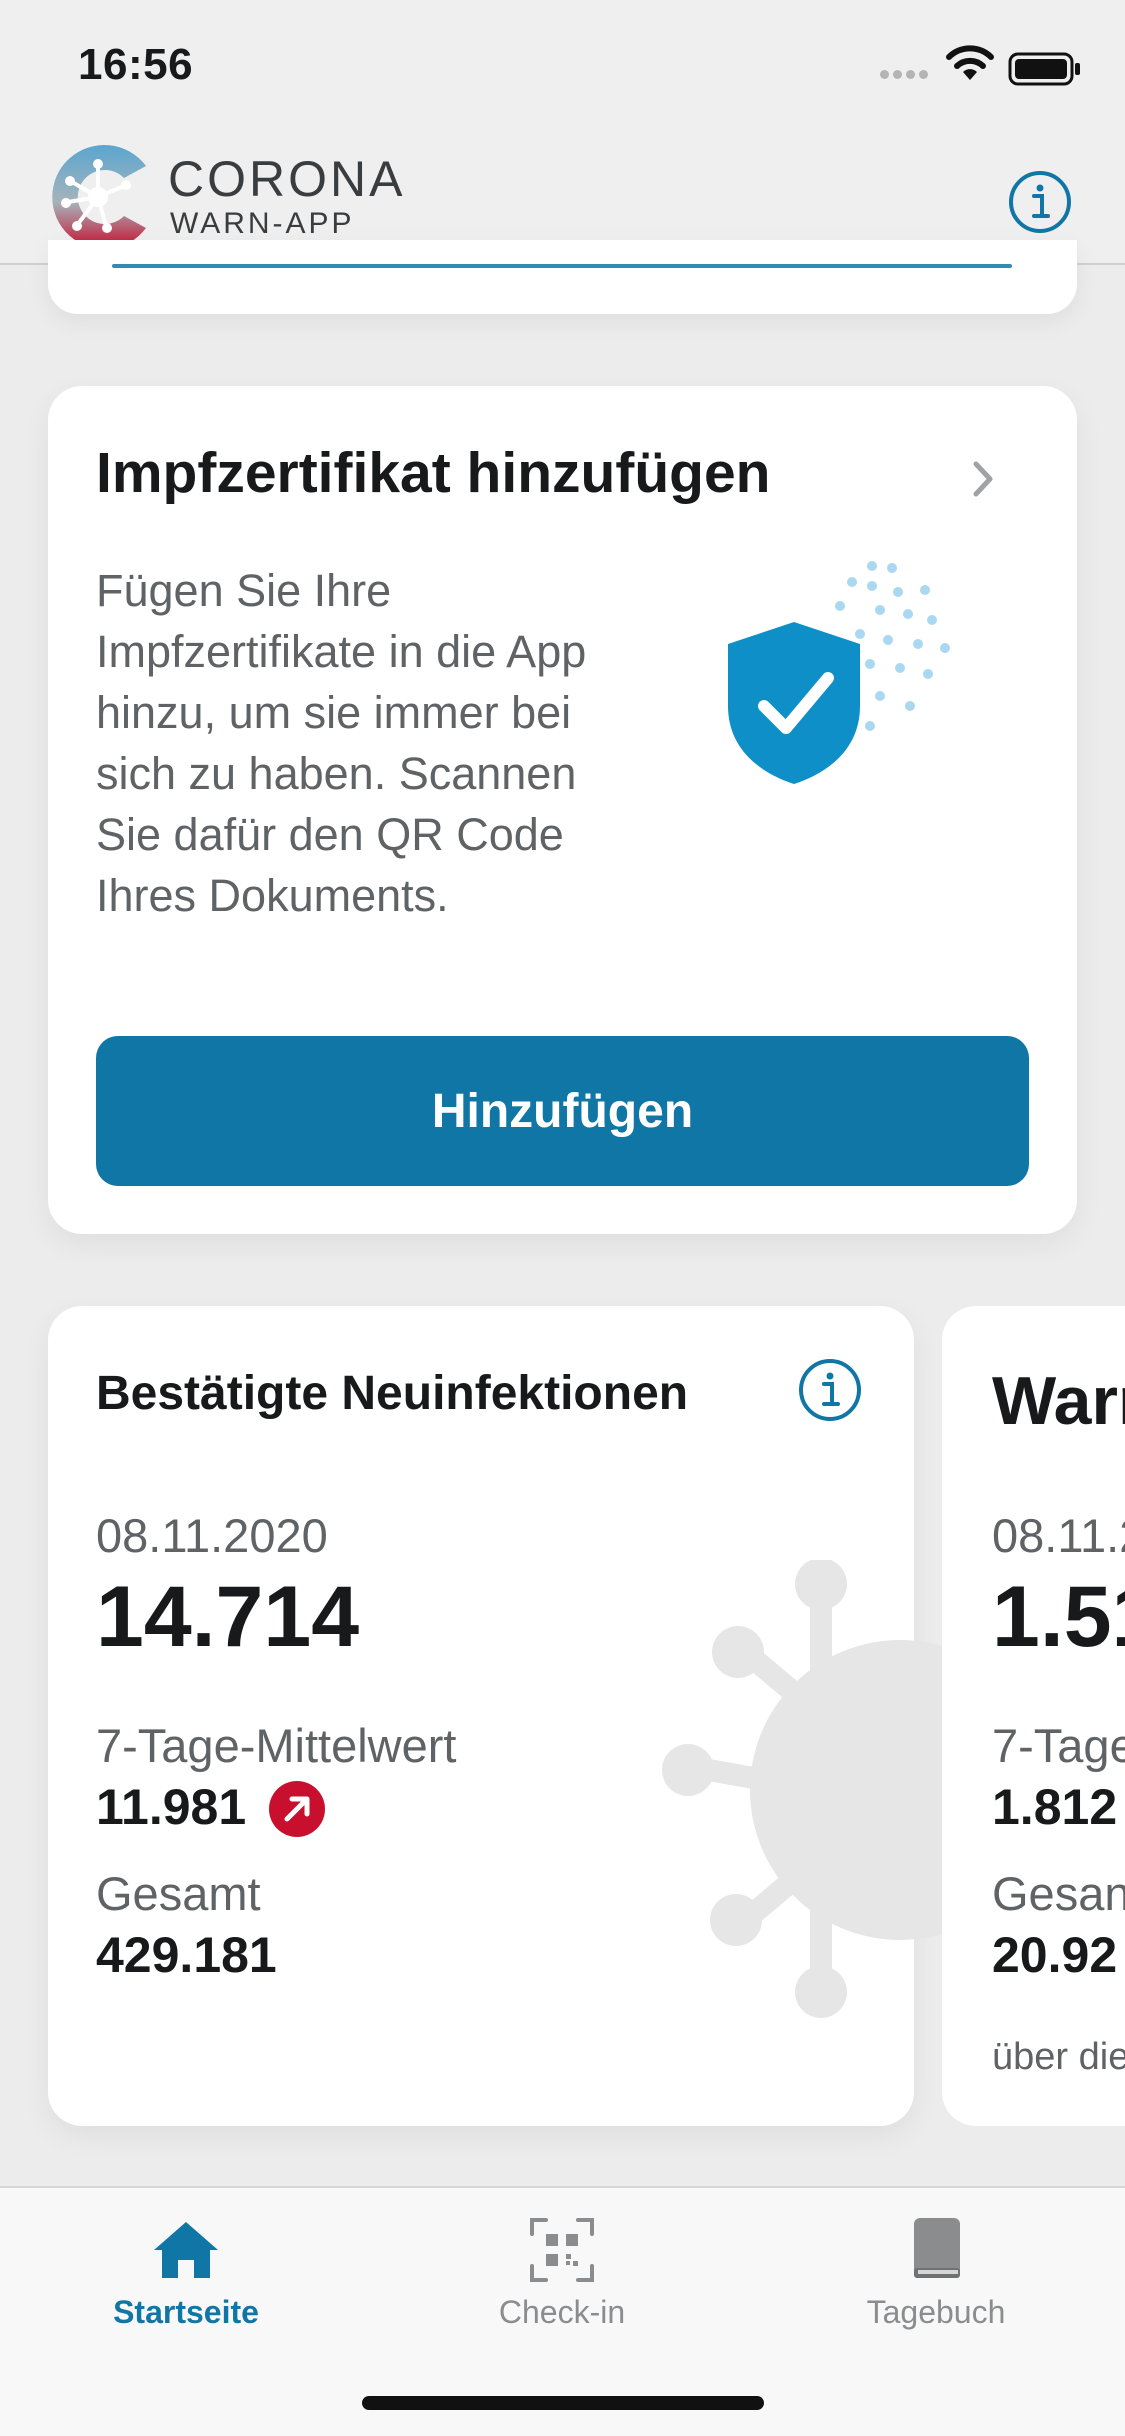  What do you see at coordinates (212, 1535) in the screenshot?
I see `stats-date: 08.11.2020` at bounding box center [212, 1535].